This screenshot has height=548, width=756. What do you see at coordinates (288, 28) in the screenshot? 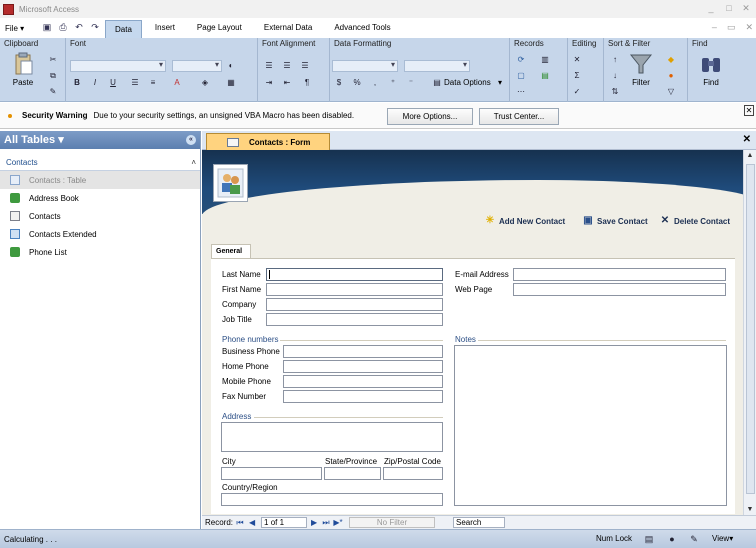
I see `tab-external-data: External Data` at bounding box center [288, 28].